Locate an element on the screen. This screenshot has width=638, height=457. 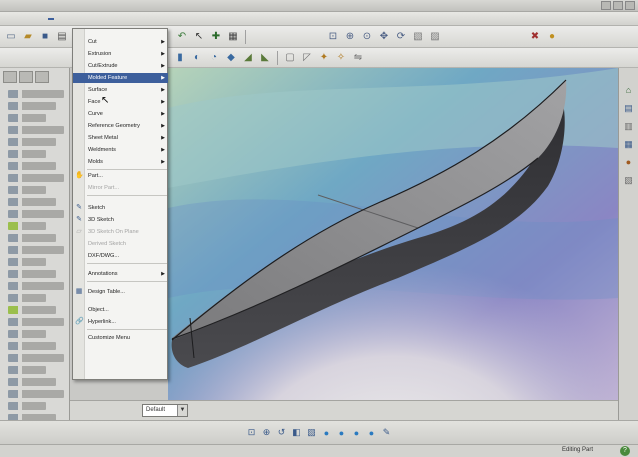
view-palette-icon: ▦ is located at coordinates (629, 144).